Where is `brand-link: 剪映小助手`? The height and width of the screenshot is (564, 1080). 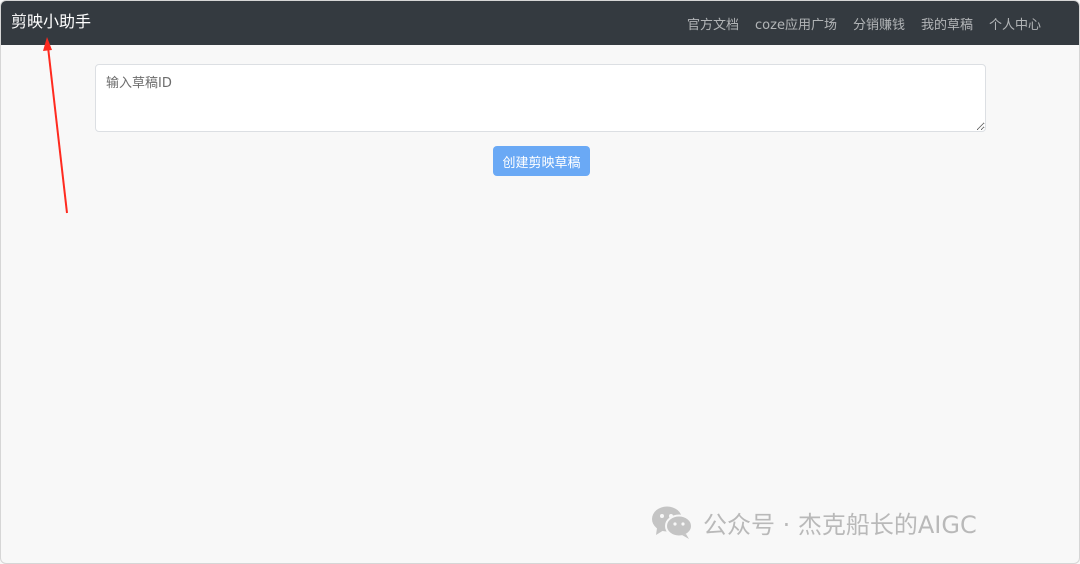 brand-link: 剪映小助手 is located at coordinates (51, 22).